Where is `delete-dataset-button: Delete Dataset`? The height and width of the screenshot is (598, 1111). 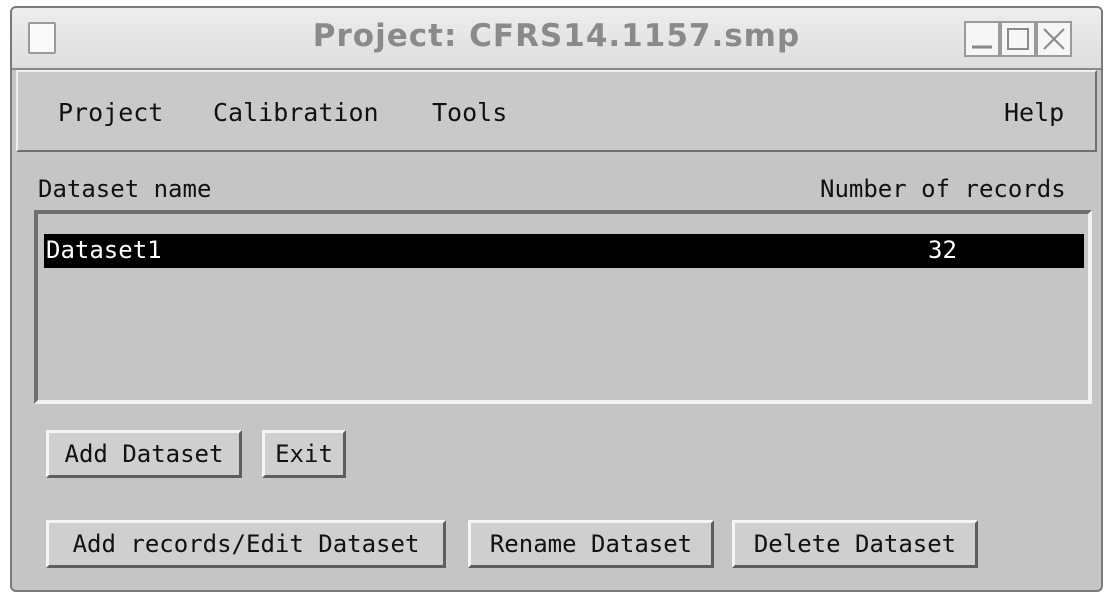
delete-dataset-button: Delete Dataset is located at coordinates (855, 544).